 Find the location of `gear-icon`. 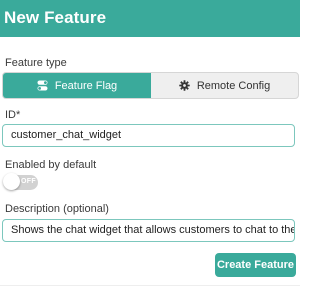

gear-icon is located at coordinates (185, 86).